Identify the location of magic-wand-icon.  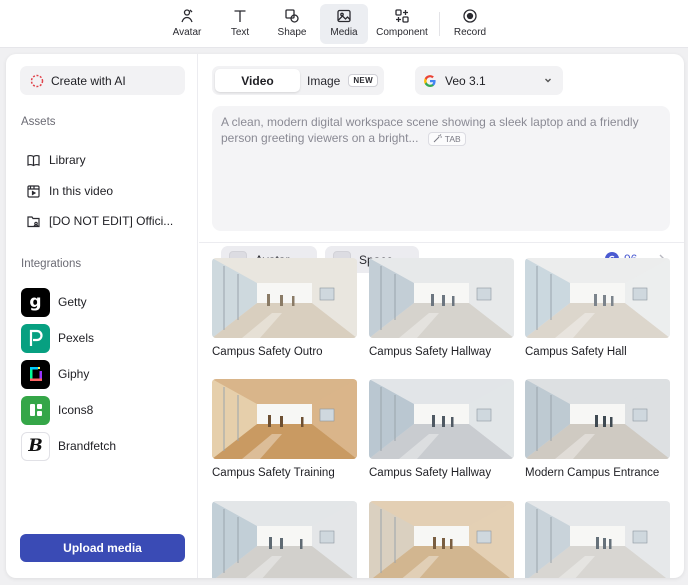
(437, 138).